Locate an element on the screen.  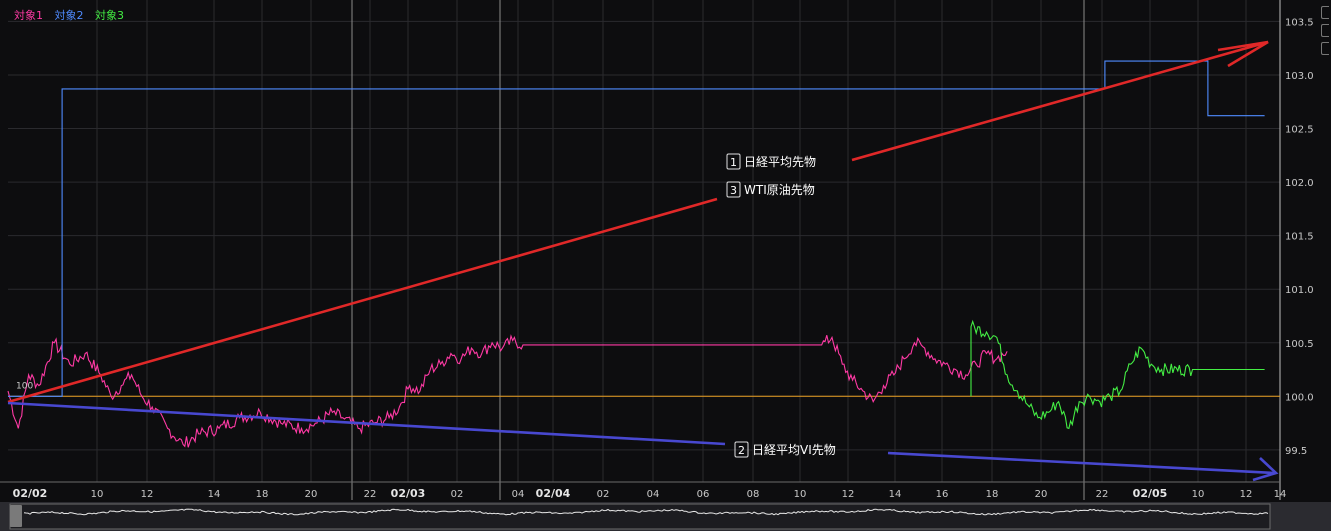
x-tick-label: 02/03 is located at coordinates (408, 493).